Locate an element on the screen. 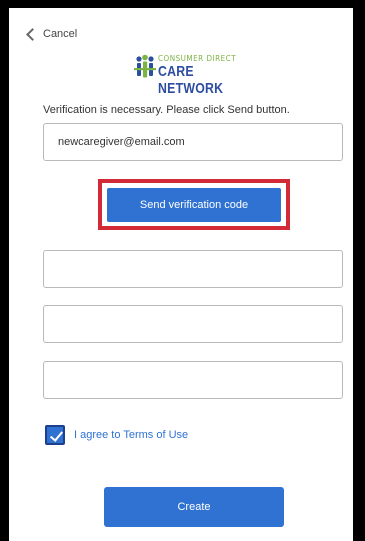  people-logo-icon is located at coordinates (145, 66).